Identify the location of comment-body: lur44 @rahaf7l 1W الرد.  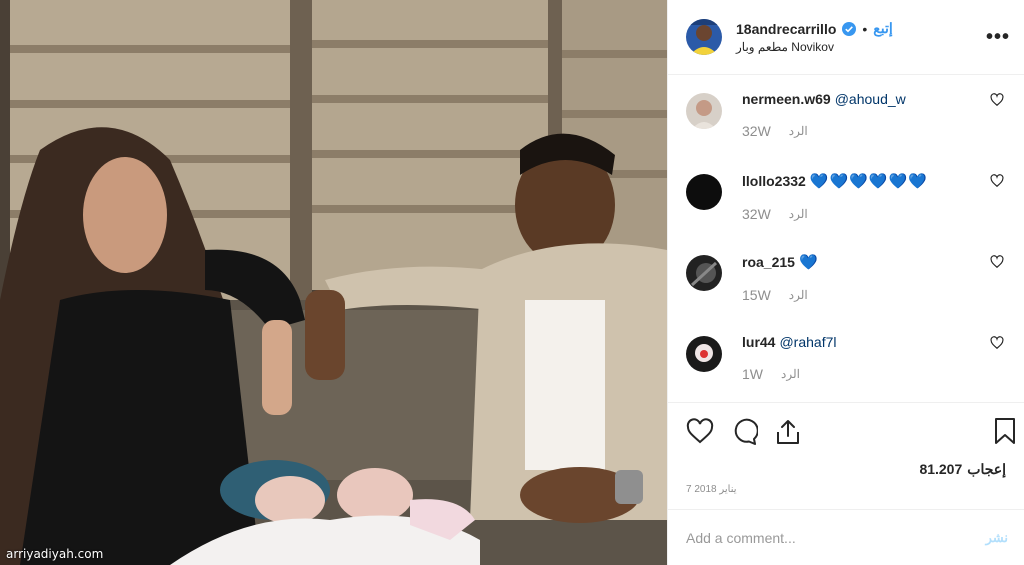
(789, 366).